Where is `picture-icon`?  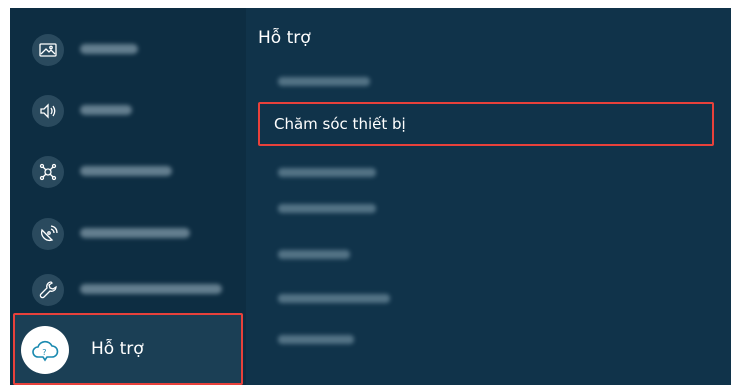 picture-icon is located at coordinates (48, 50).